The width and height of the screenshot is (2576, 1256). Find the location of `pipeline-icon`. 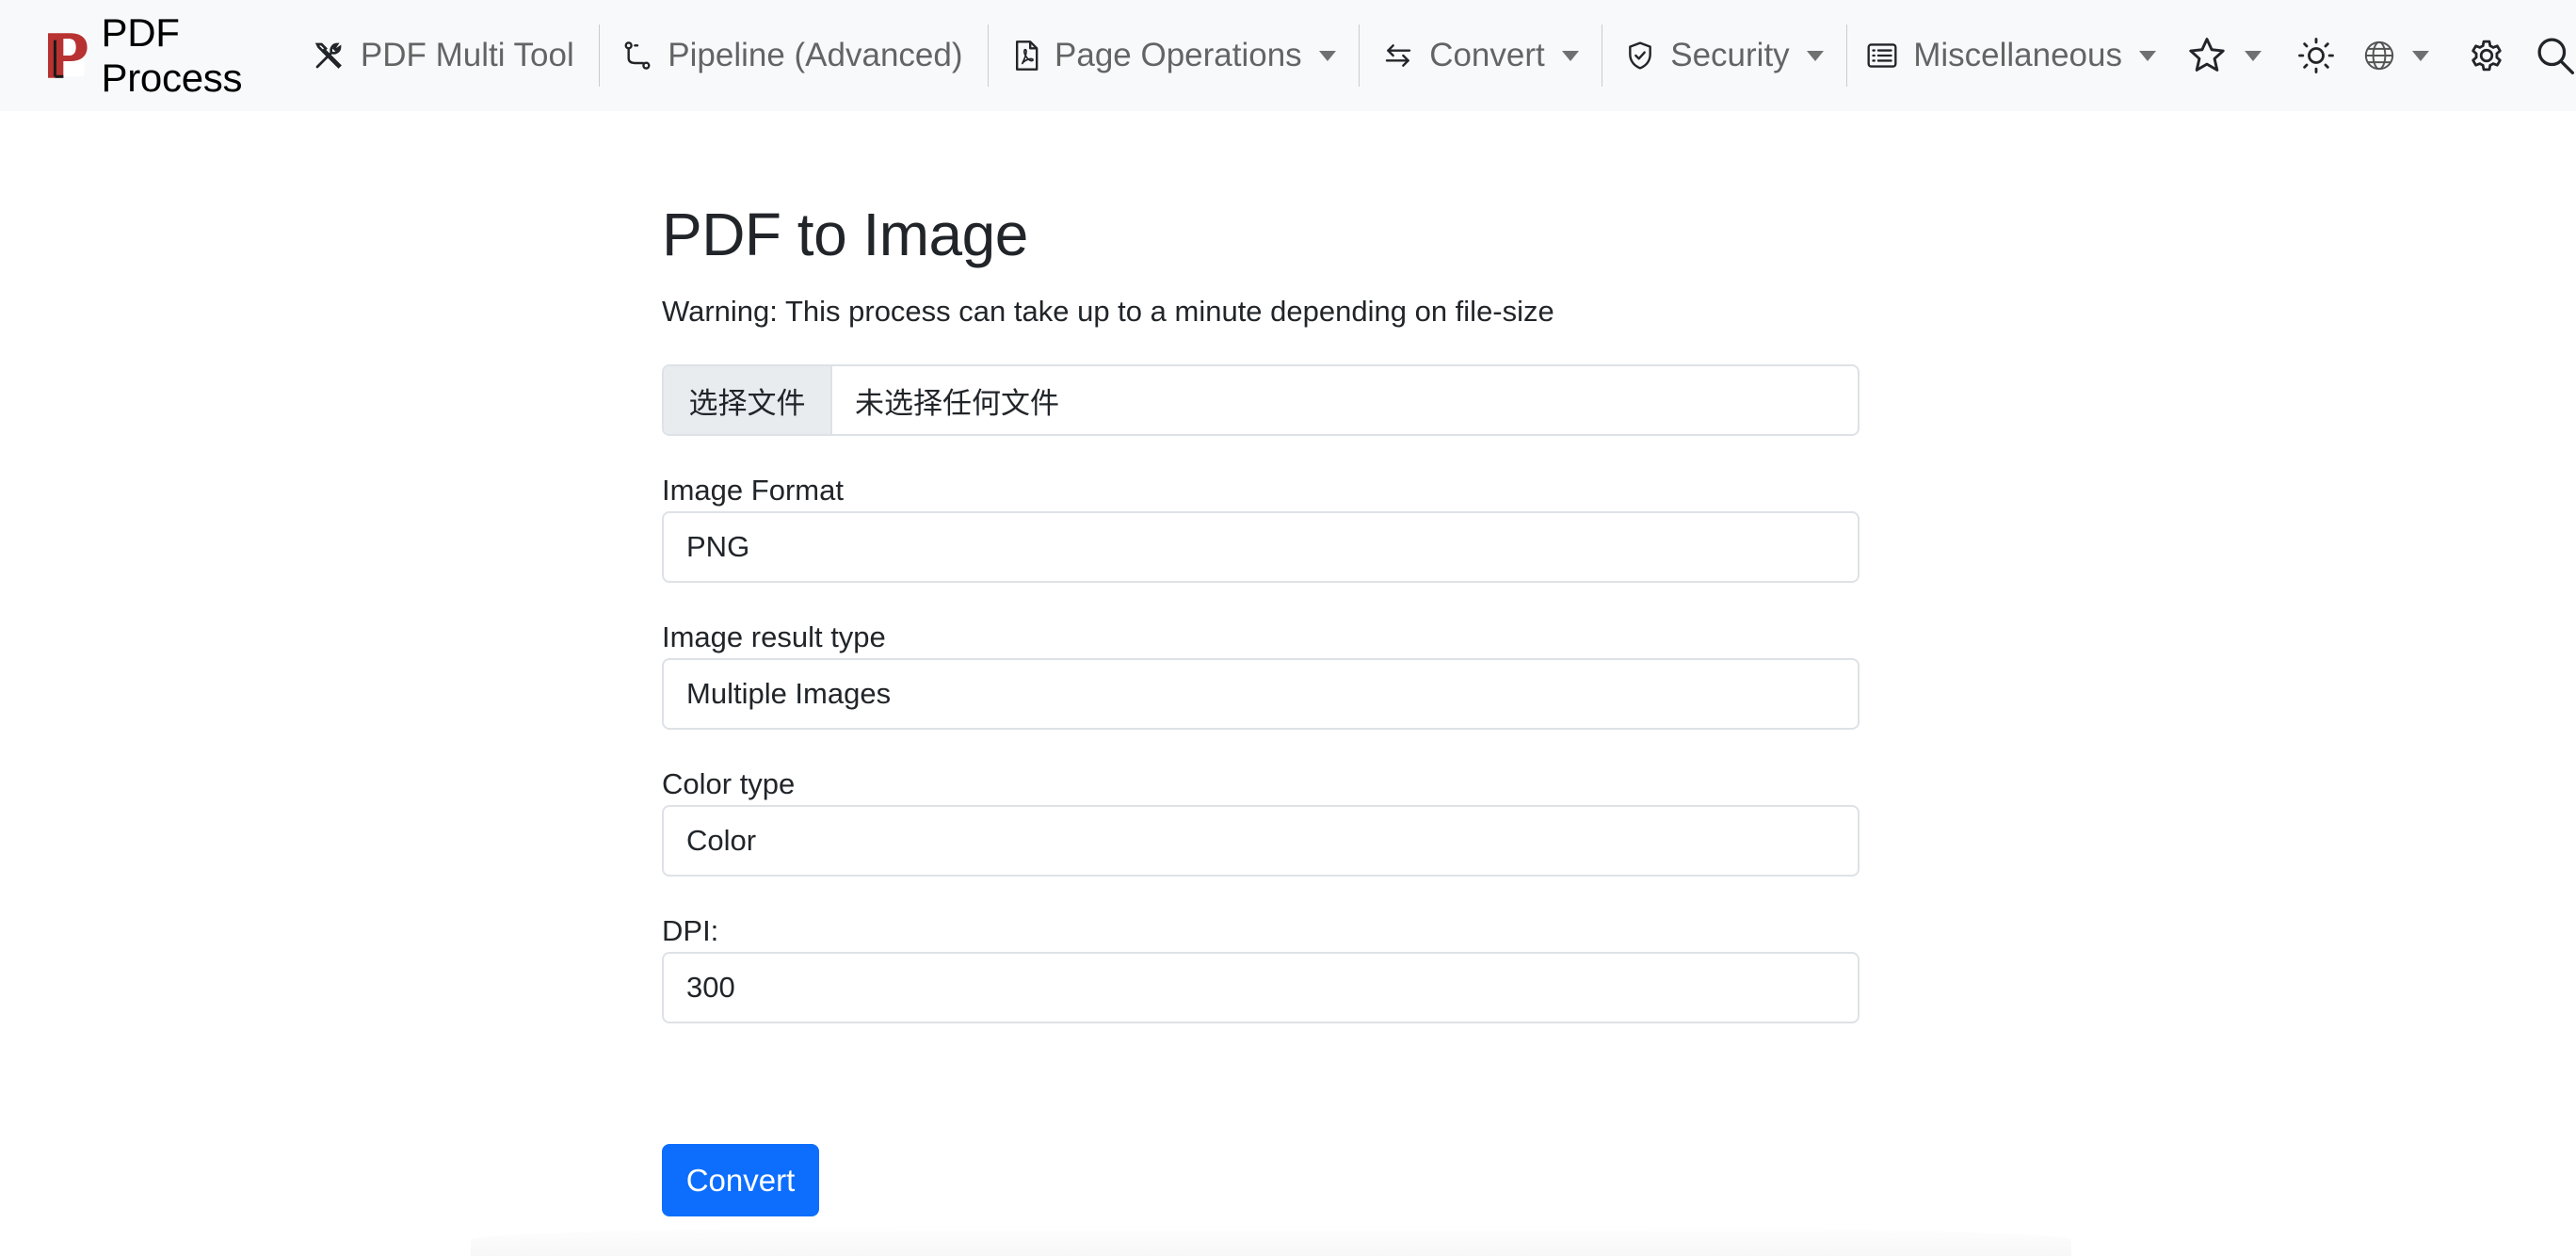

pipeline-icon is located at coordinates (637, 56).